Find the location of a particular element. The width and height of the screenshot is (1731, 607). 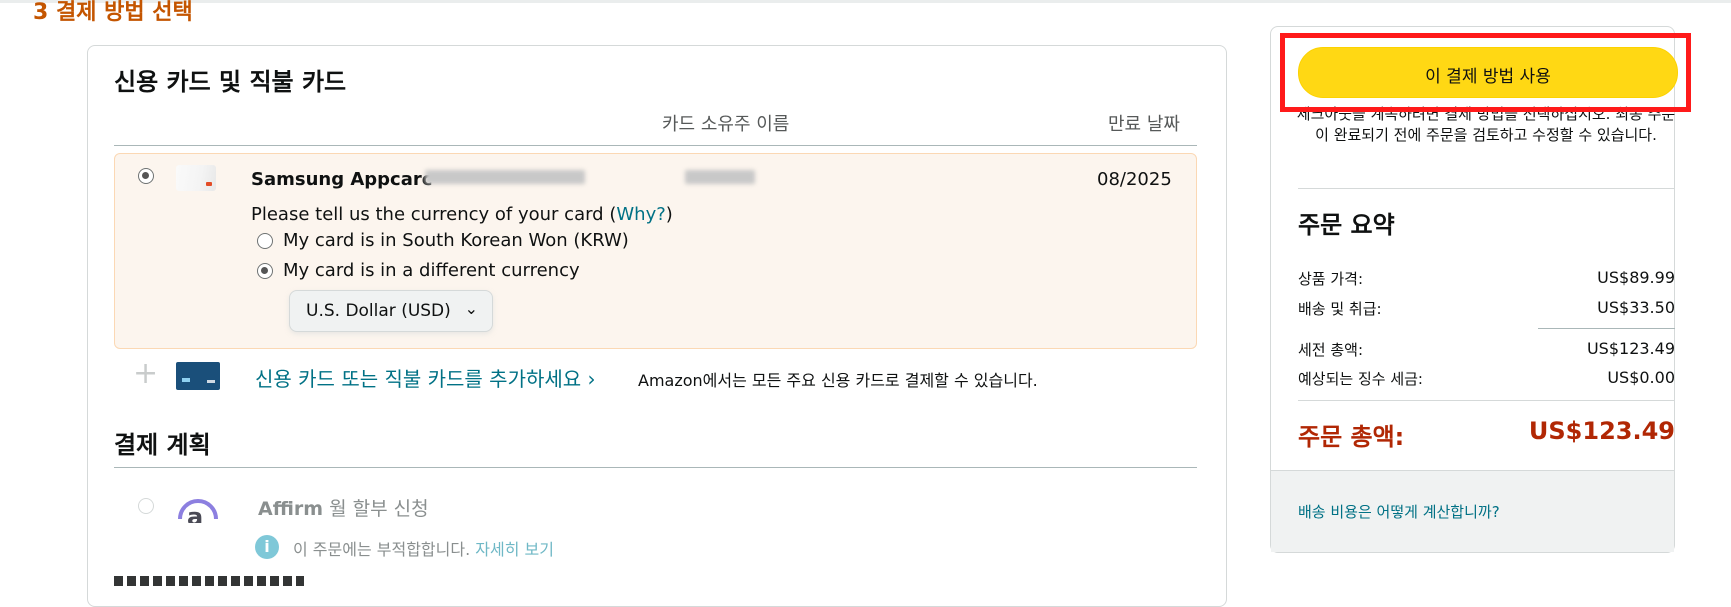

add-card-link: 신용 카드 또는 직불 카드를 추가하세요 › is located at coordinates (425, 377).